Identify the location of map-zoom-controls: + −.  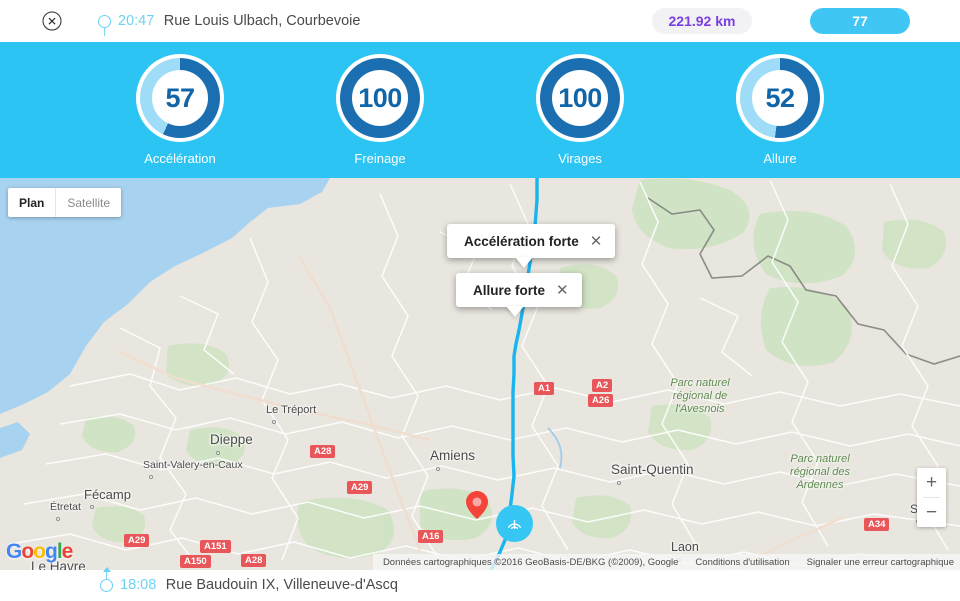
(931, 497).